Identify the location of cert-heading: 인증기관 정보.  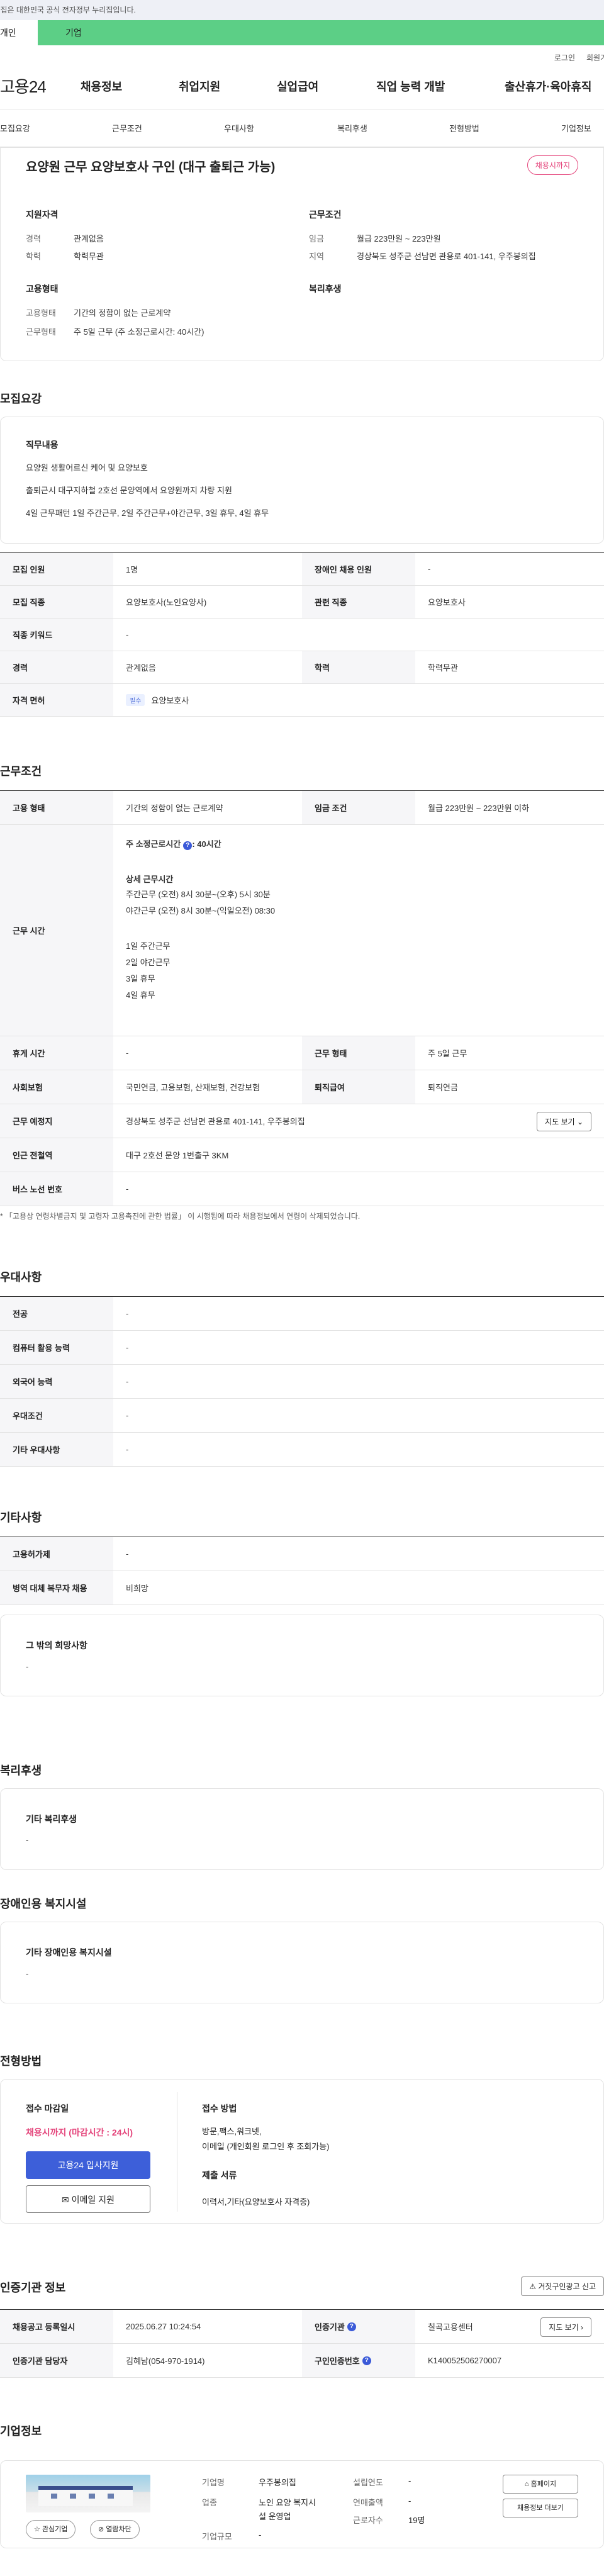
(33, 2288).